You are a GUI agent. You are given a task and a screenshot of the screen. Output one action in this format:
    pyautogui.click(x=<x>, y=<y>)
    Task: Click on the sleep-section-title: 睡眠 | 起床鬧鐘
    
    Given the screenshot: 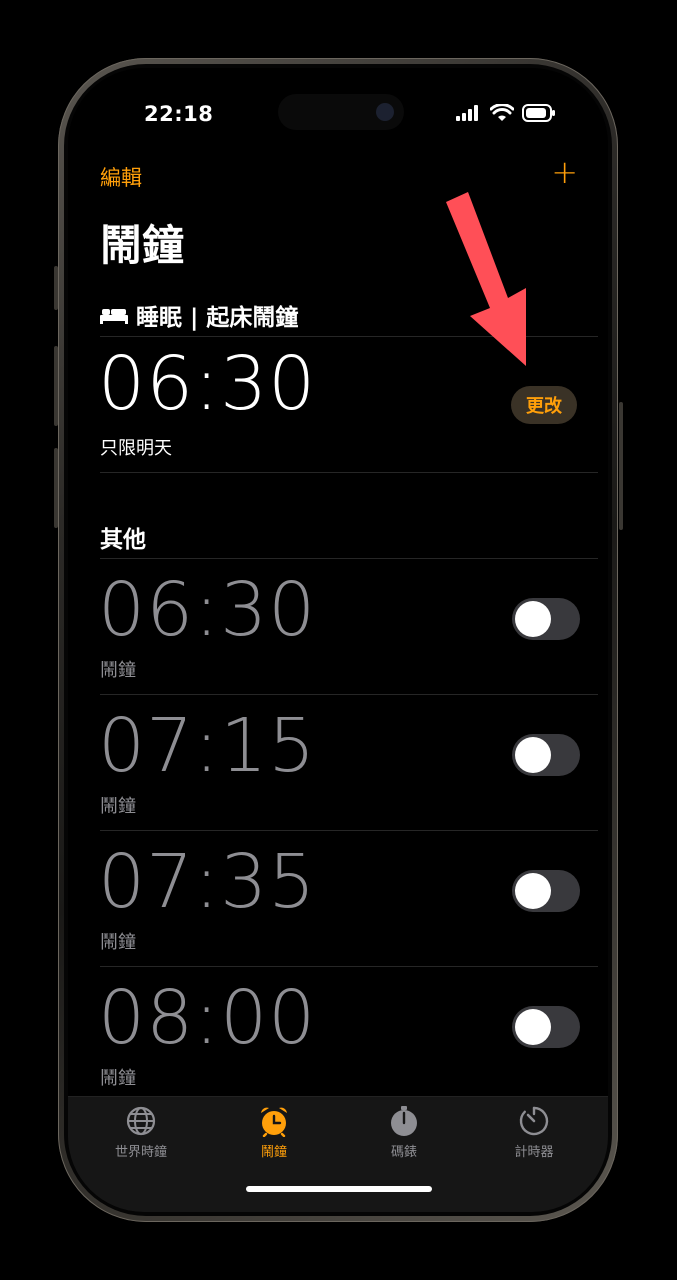 What is the action you would take?
    pyautogui.click(x=217, y=318)
    